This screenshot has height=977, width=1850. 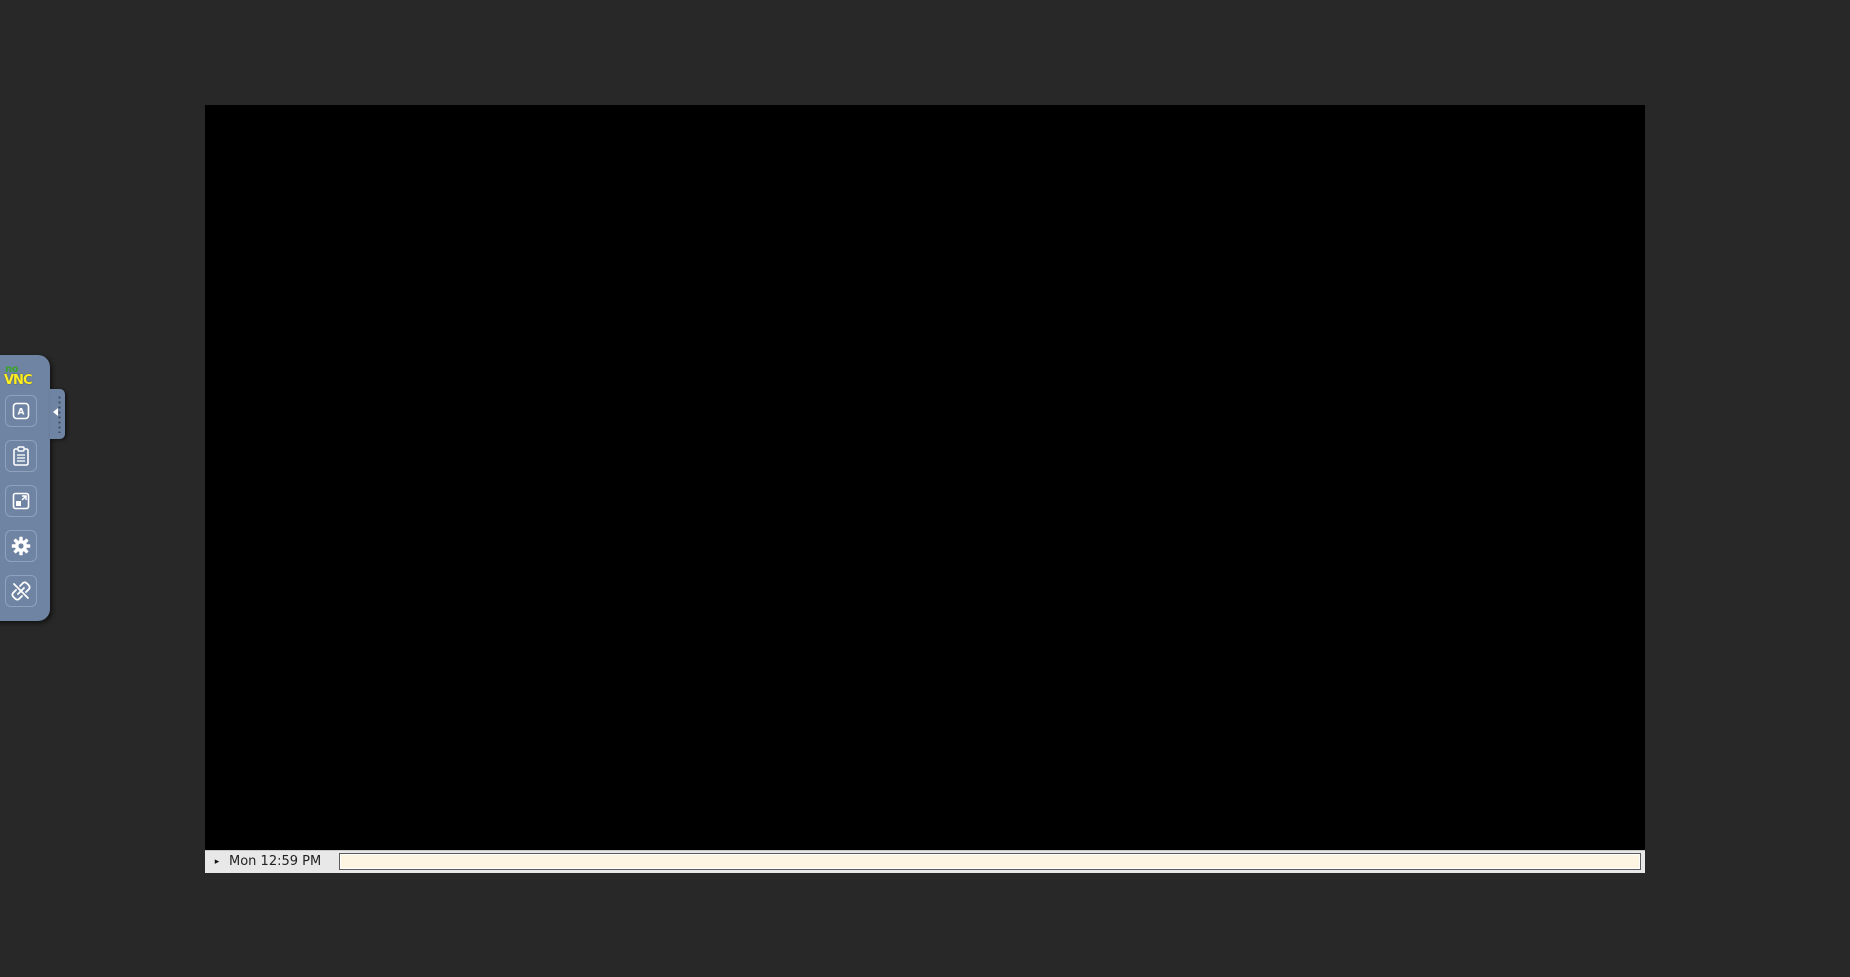 I want to click on novnc-logo: no VNC, so click(x=22, y=377).